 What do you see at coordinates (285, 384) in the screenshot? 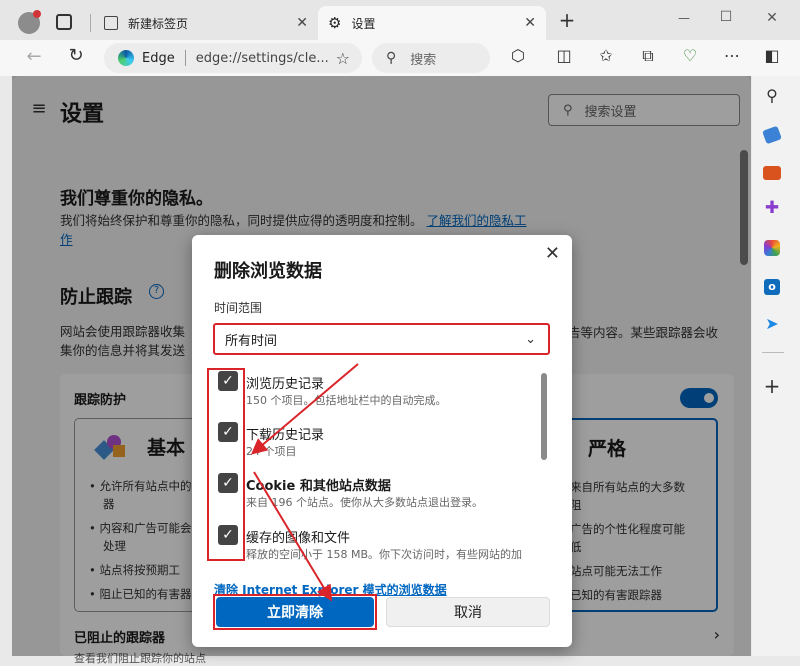
I see `item-title: 浏览历史记录` at bounding box center [285, 384].